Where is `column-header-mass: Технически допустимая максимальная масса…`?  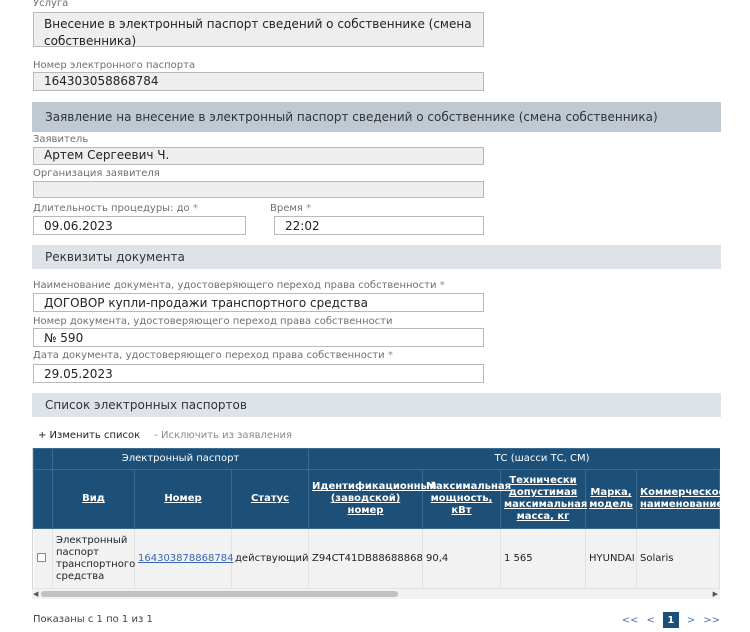 column-header-mass: Технически допустимая максимальная масса… is located at coordinates (543, 499).